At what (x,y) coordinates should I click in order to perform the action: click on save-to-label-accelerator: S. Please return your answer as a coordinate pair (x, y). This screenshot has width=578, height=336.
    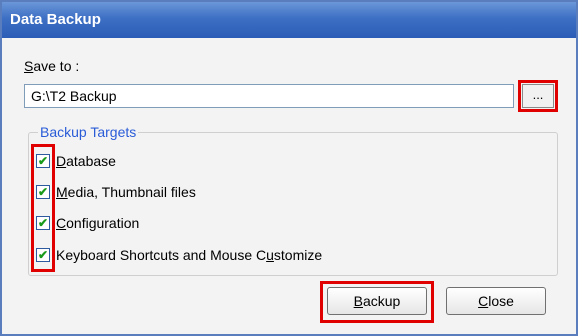
    Looking at the image, I should click on (29, 66).